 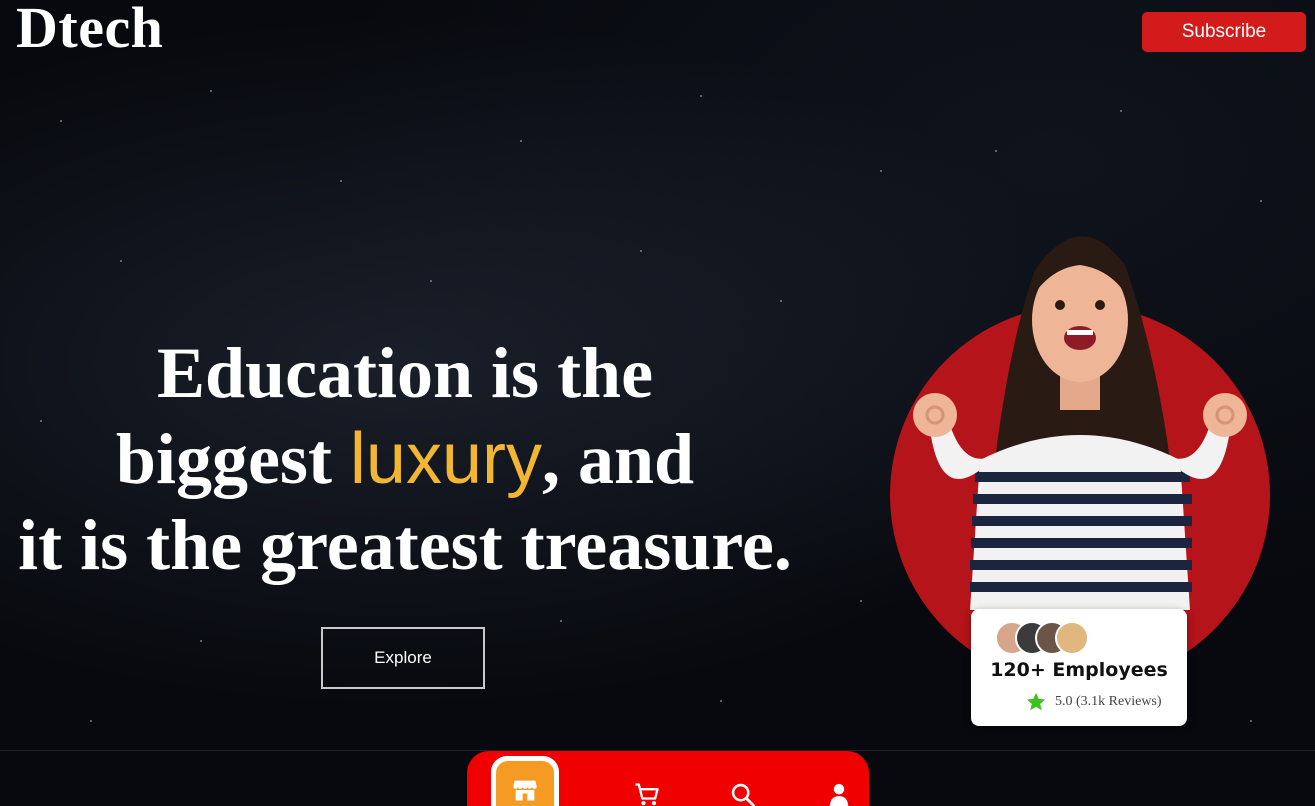 What do you see at coordinates (445, 459) in the screenshot?
I see `headline-accent-word: luxury` at bounding box center [445, 459].